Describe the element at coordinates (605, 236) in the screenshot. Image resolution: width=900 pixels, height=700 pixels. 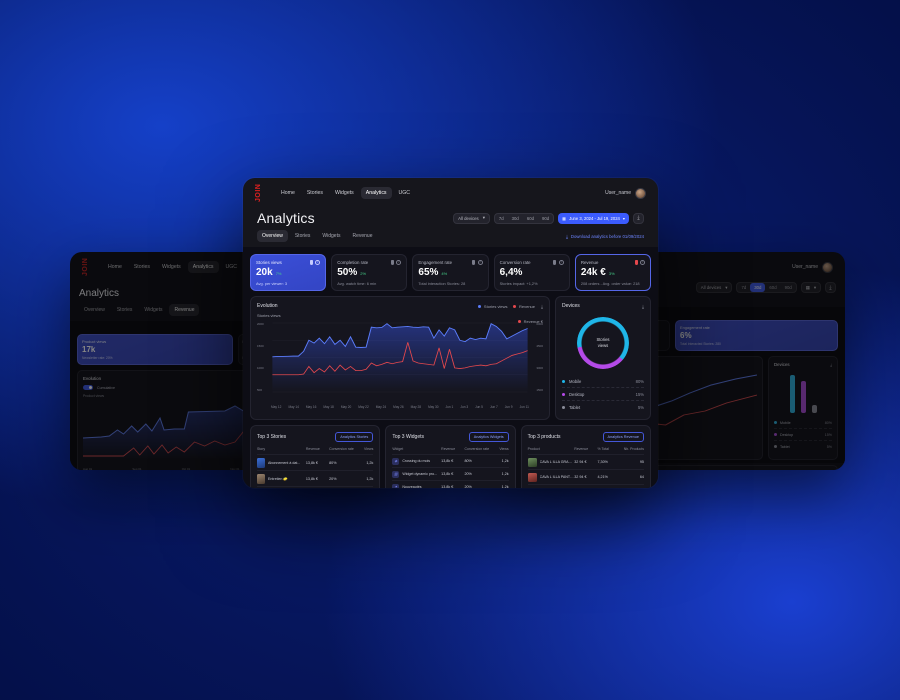
I see `download-analytics-link: ⤓ Download analytics before 01/09/2024` at that location.